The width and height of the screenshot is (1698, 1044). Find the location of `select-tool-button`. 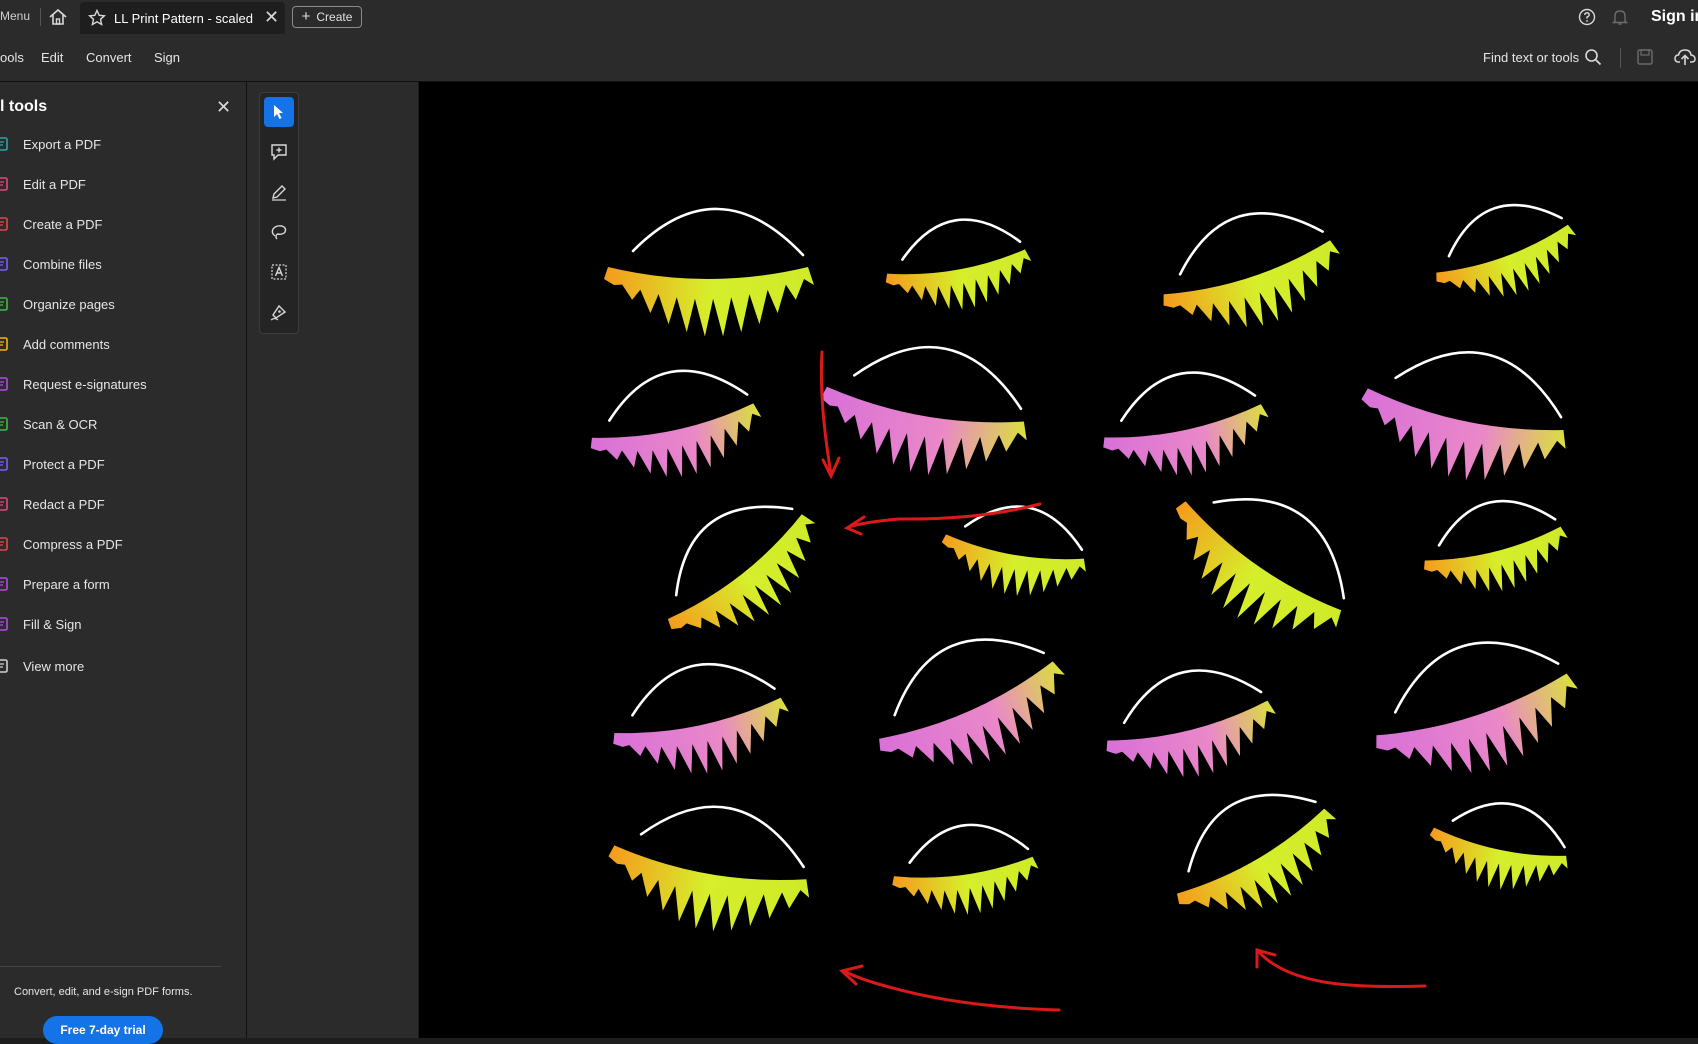

select-tool-button is located at coordinates (279, 112).